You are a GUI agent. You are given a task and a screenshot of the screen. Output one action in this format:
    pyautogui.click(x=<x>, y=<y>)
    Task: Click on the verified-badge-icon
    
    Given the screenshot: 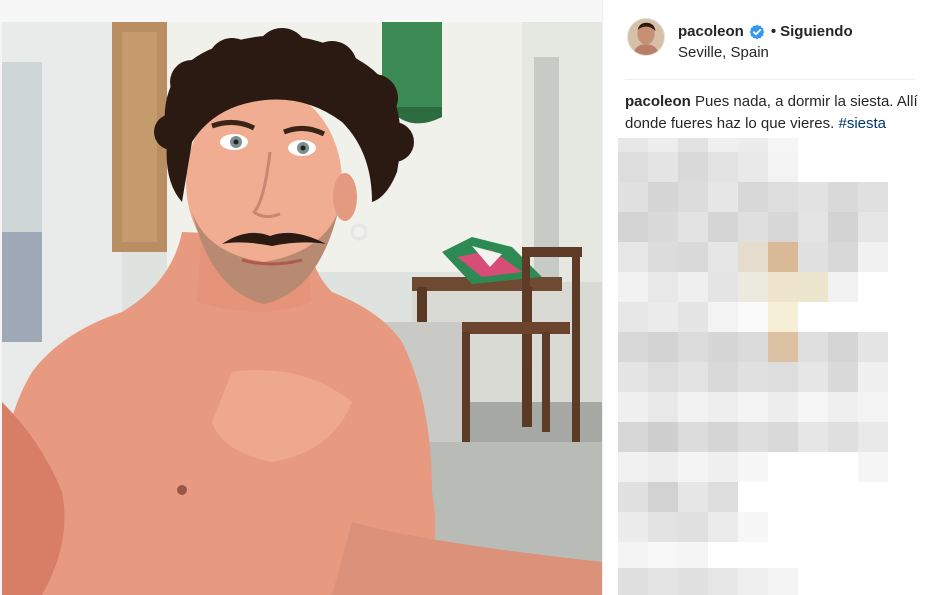 What is the action you would take?
    pyautogui.click(x=757, y=32)
    